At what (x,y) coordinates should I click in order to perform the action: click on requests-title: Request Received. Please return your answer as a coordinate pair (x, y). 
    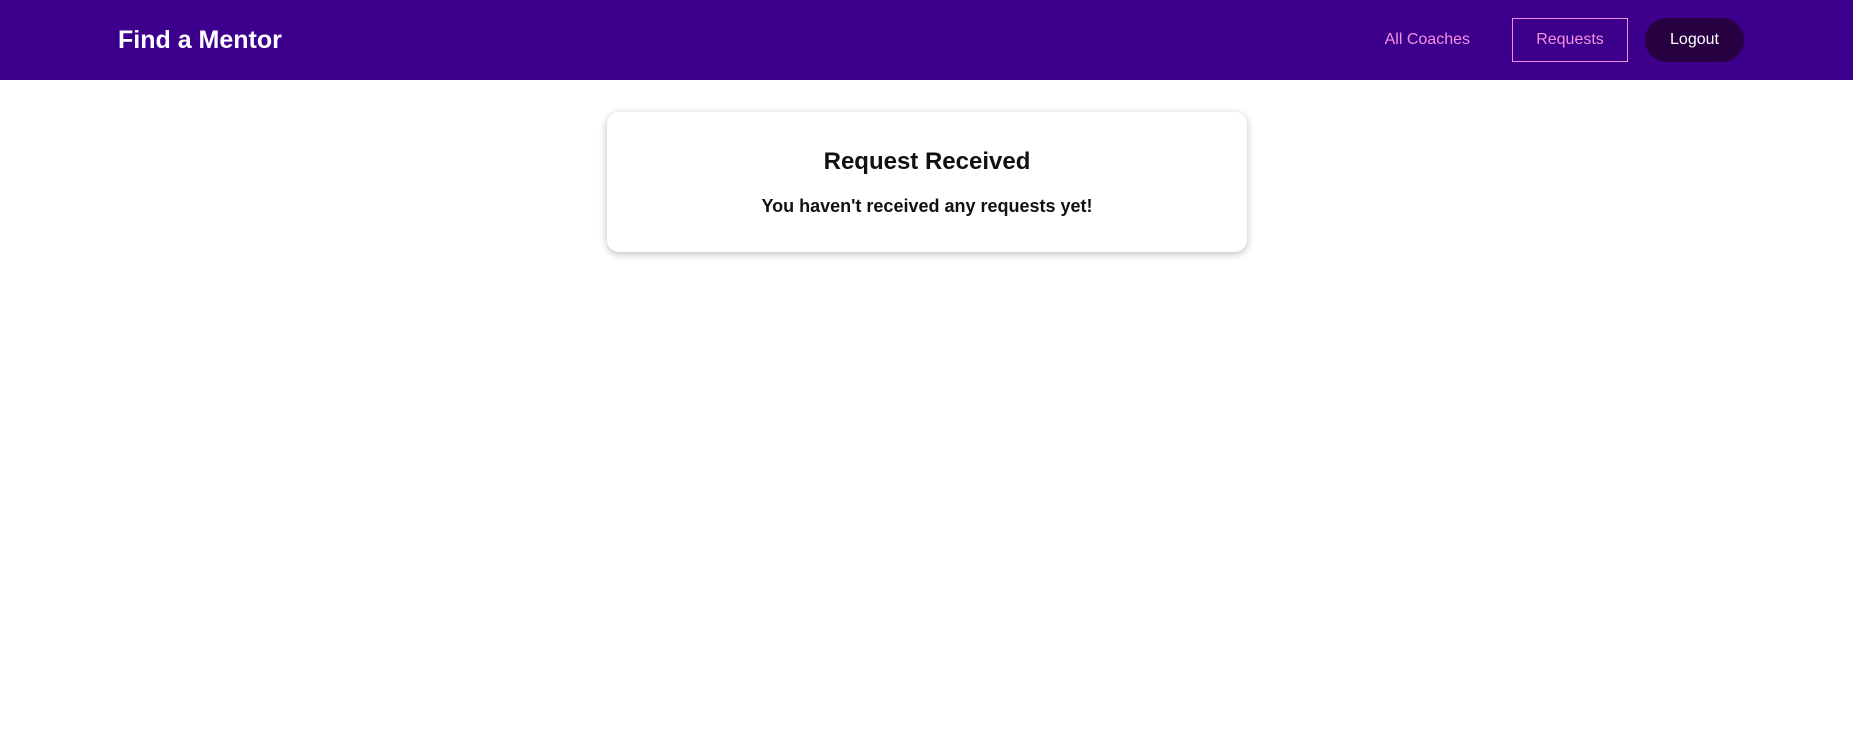
    Looking at the image, I should click on (927, 161).